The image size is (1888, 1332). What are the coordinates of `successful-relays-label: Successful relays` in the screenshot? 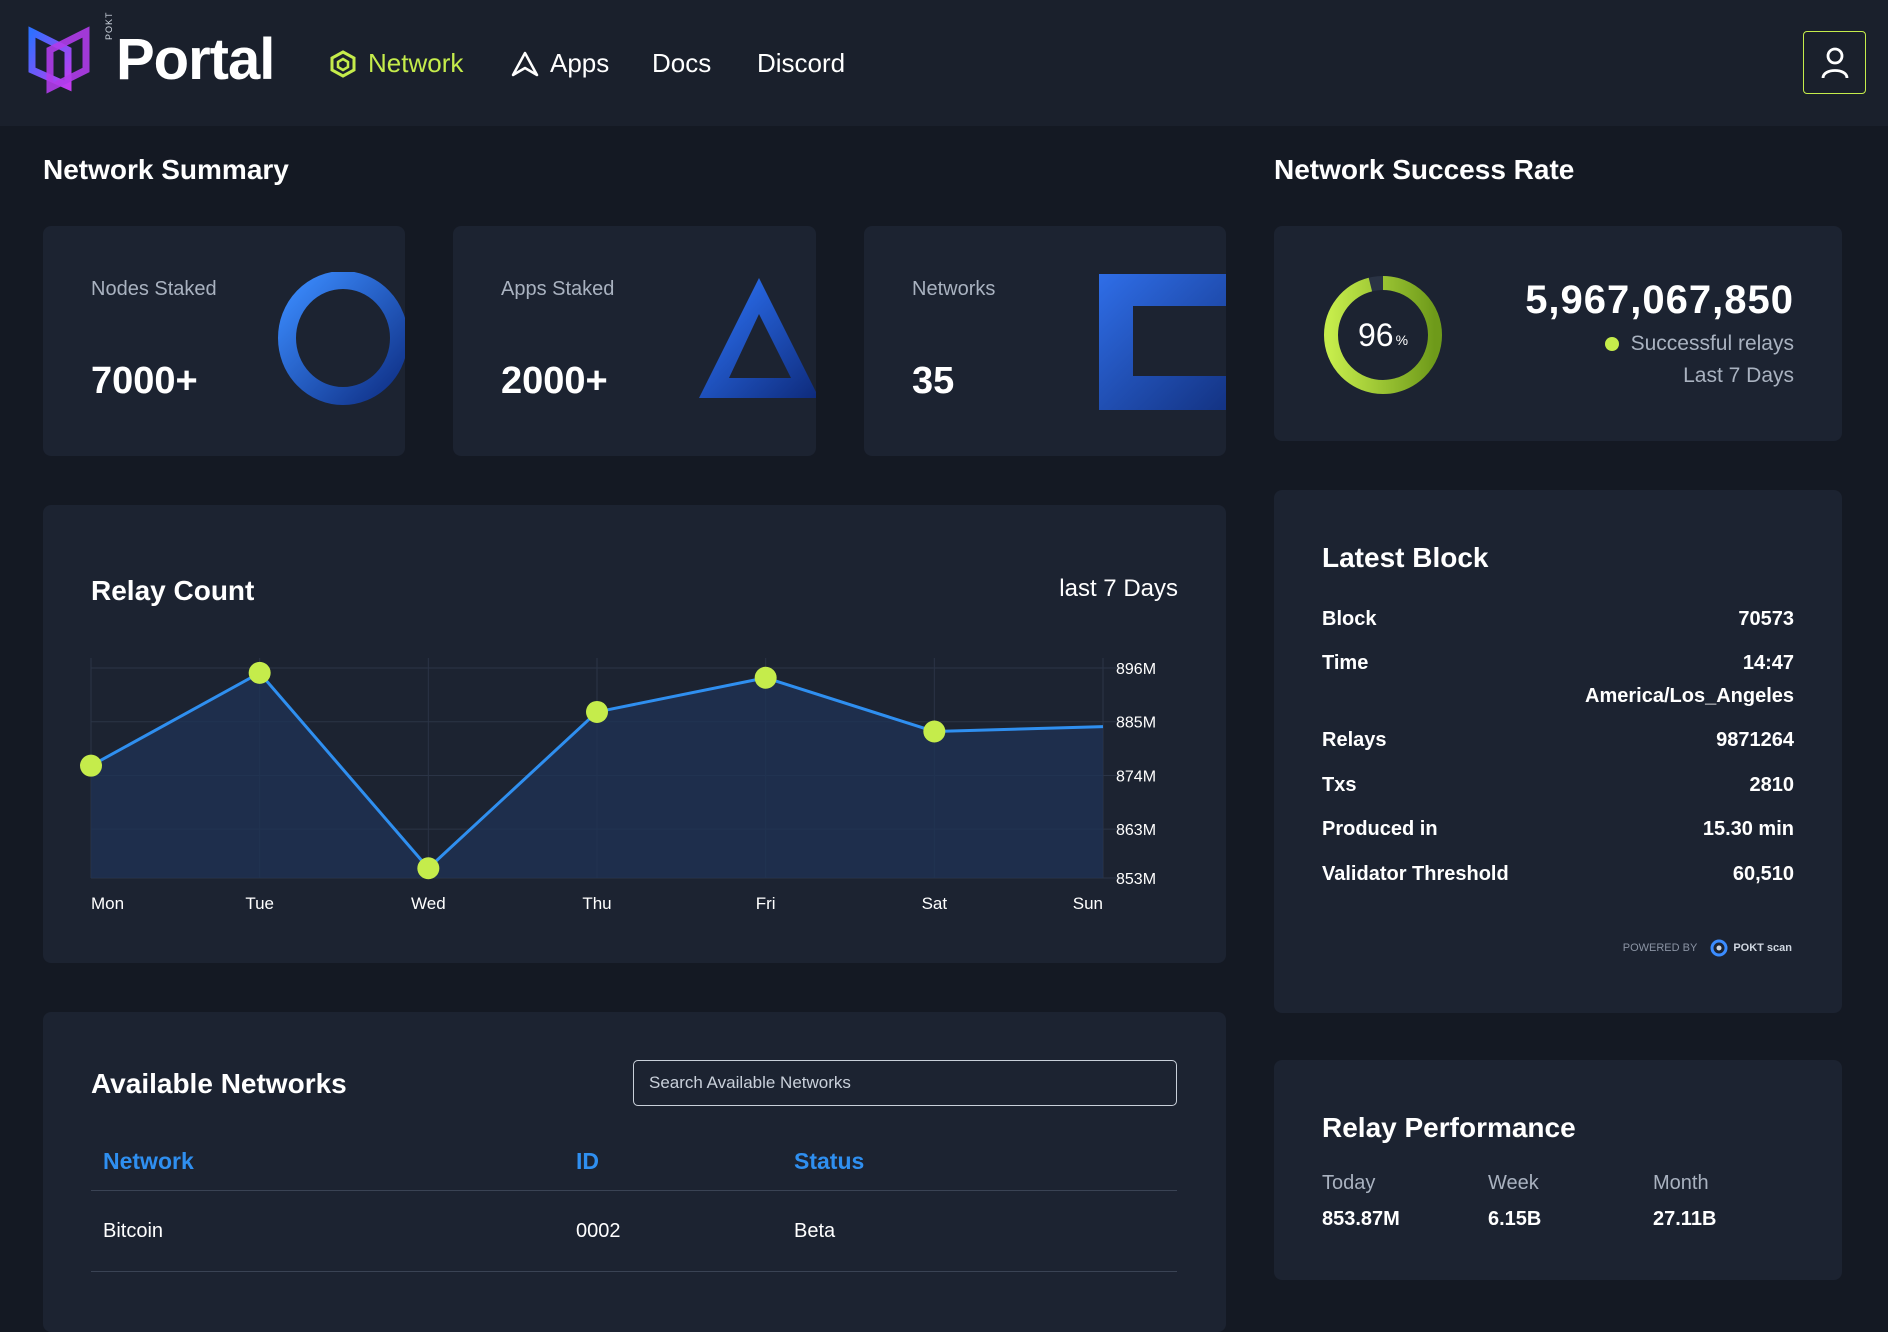 It's located at (1712, 343).